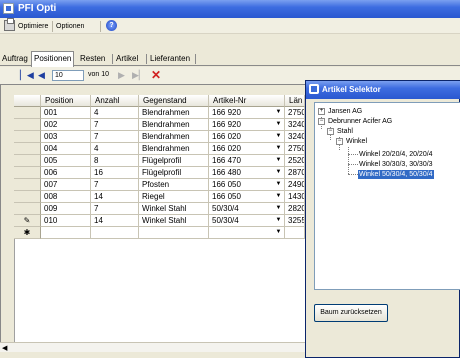 The width and height of the screenshot is (460, 358). Describe the element at coordinates (247, 113) in the screenshot. I see `cell-artikel-nr: 166 920 ▼` at that location.